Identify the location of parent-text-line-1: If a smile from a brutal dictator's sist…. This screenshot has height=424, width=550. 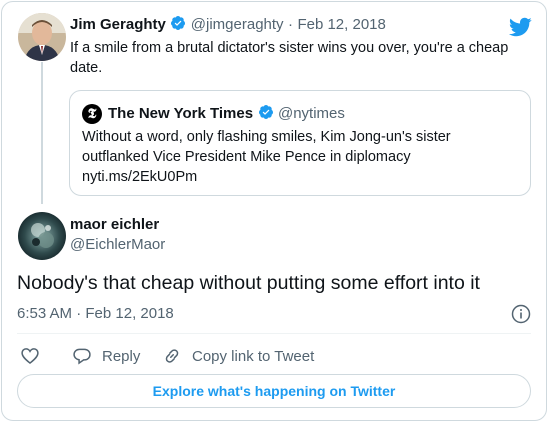
(289, 48).